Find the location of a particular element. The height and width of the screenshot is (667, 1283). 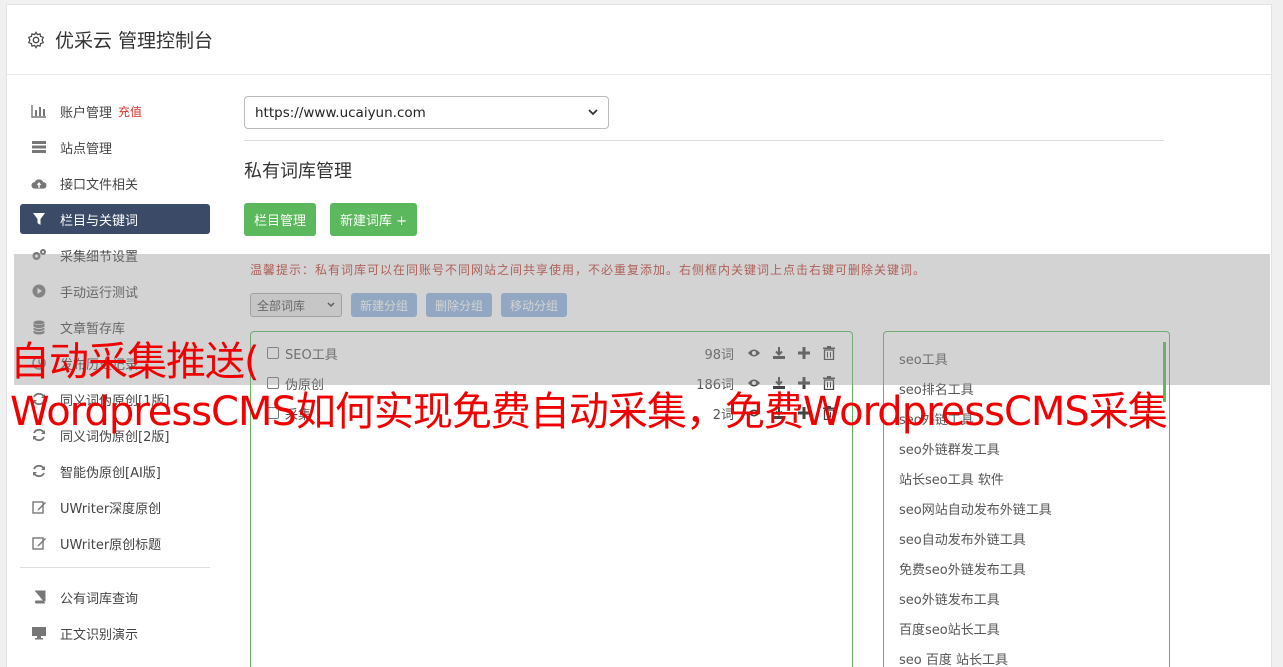

overlay-title-line1: 自动采集推送( is located at coordinates (135, 362).